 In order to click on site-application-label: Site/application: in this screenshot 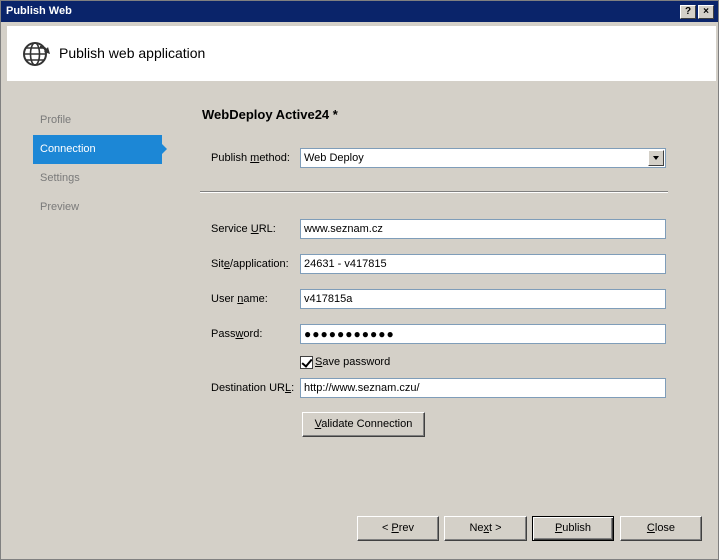, I will do `click(250, 264)`.